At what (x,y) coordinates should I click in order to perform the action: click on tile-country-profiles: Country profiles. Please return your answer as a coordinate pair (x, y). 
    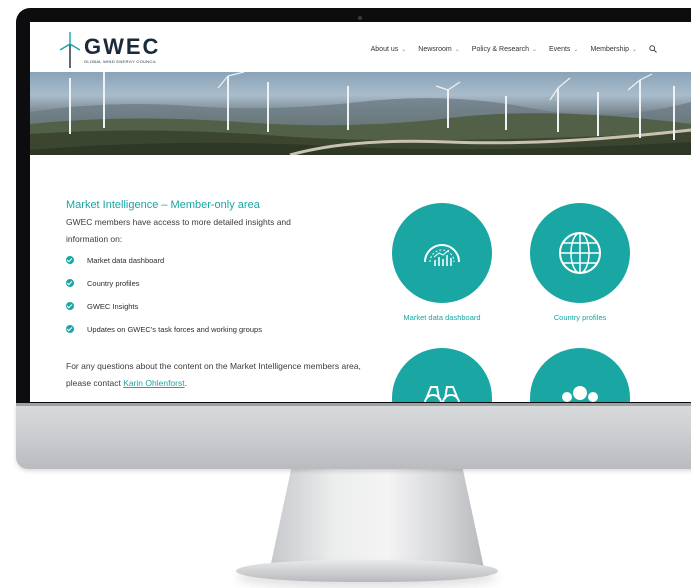
    Looking at the image, I should click on (580, 262).